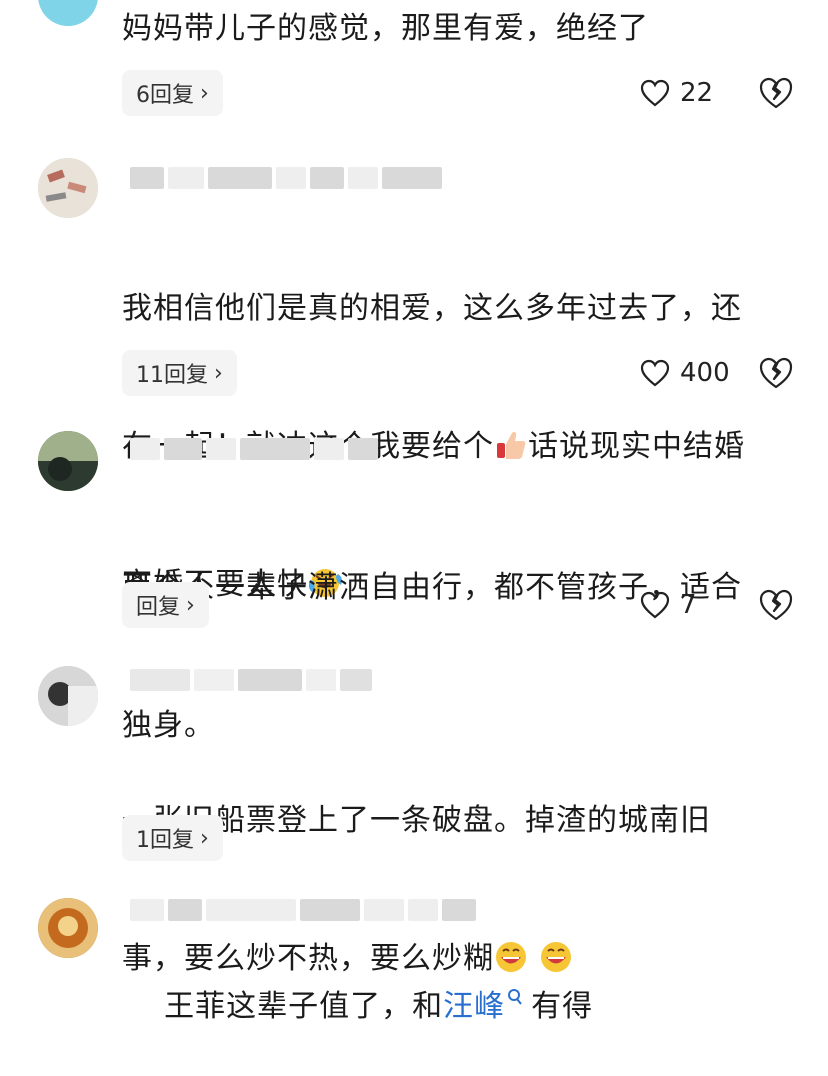 Image resolution: width=828 pixels, height=1076 pixels. I want to click on mention-link: 汪峰, so click(474, 1006).